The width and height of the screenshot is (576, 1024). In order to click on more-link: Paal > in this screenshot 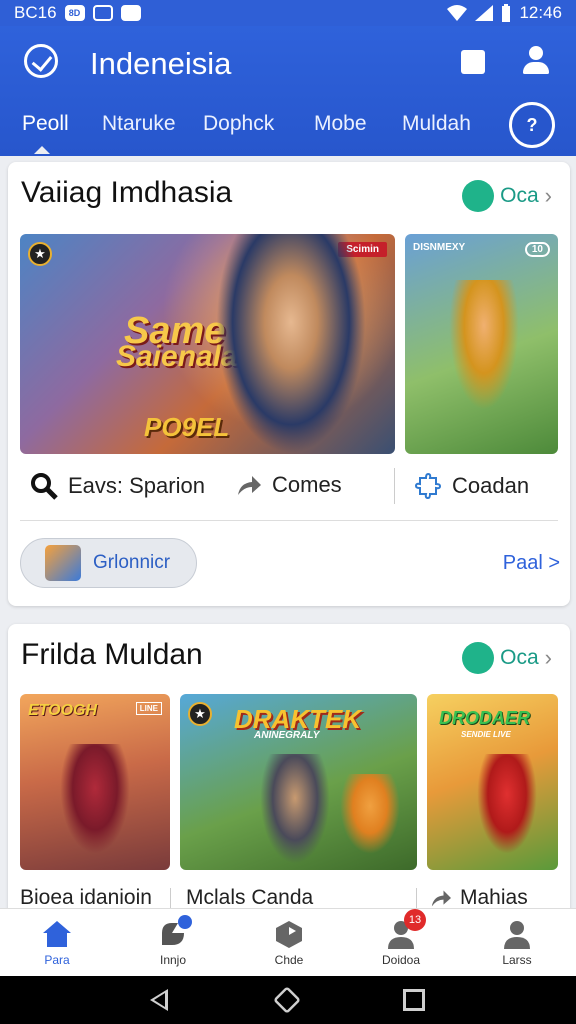, I will do `click(531, 563)`.